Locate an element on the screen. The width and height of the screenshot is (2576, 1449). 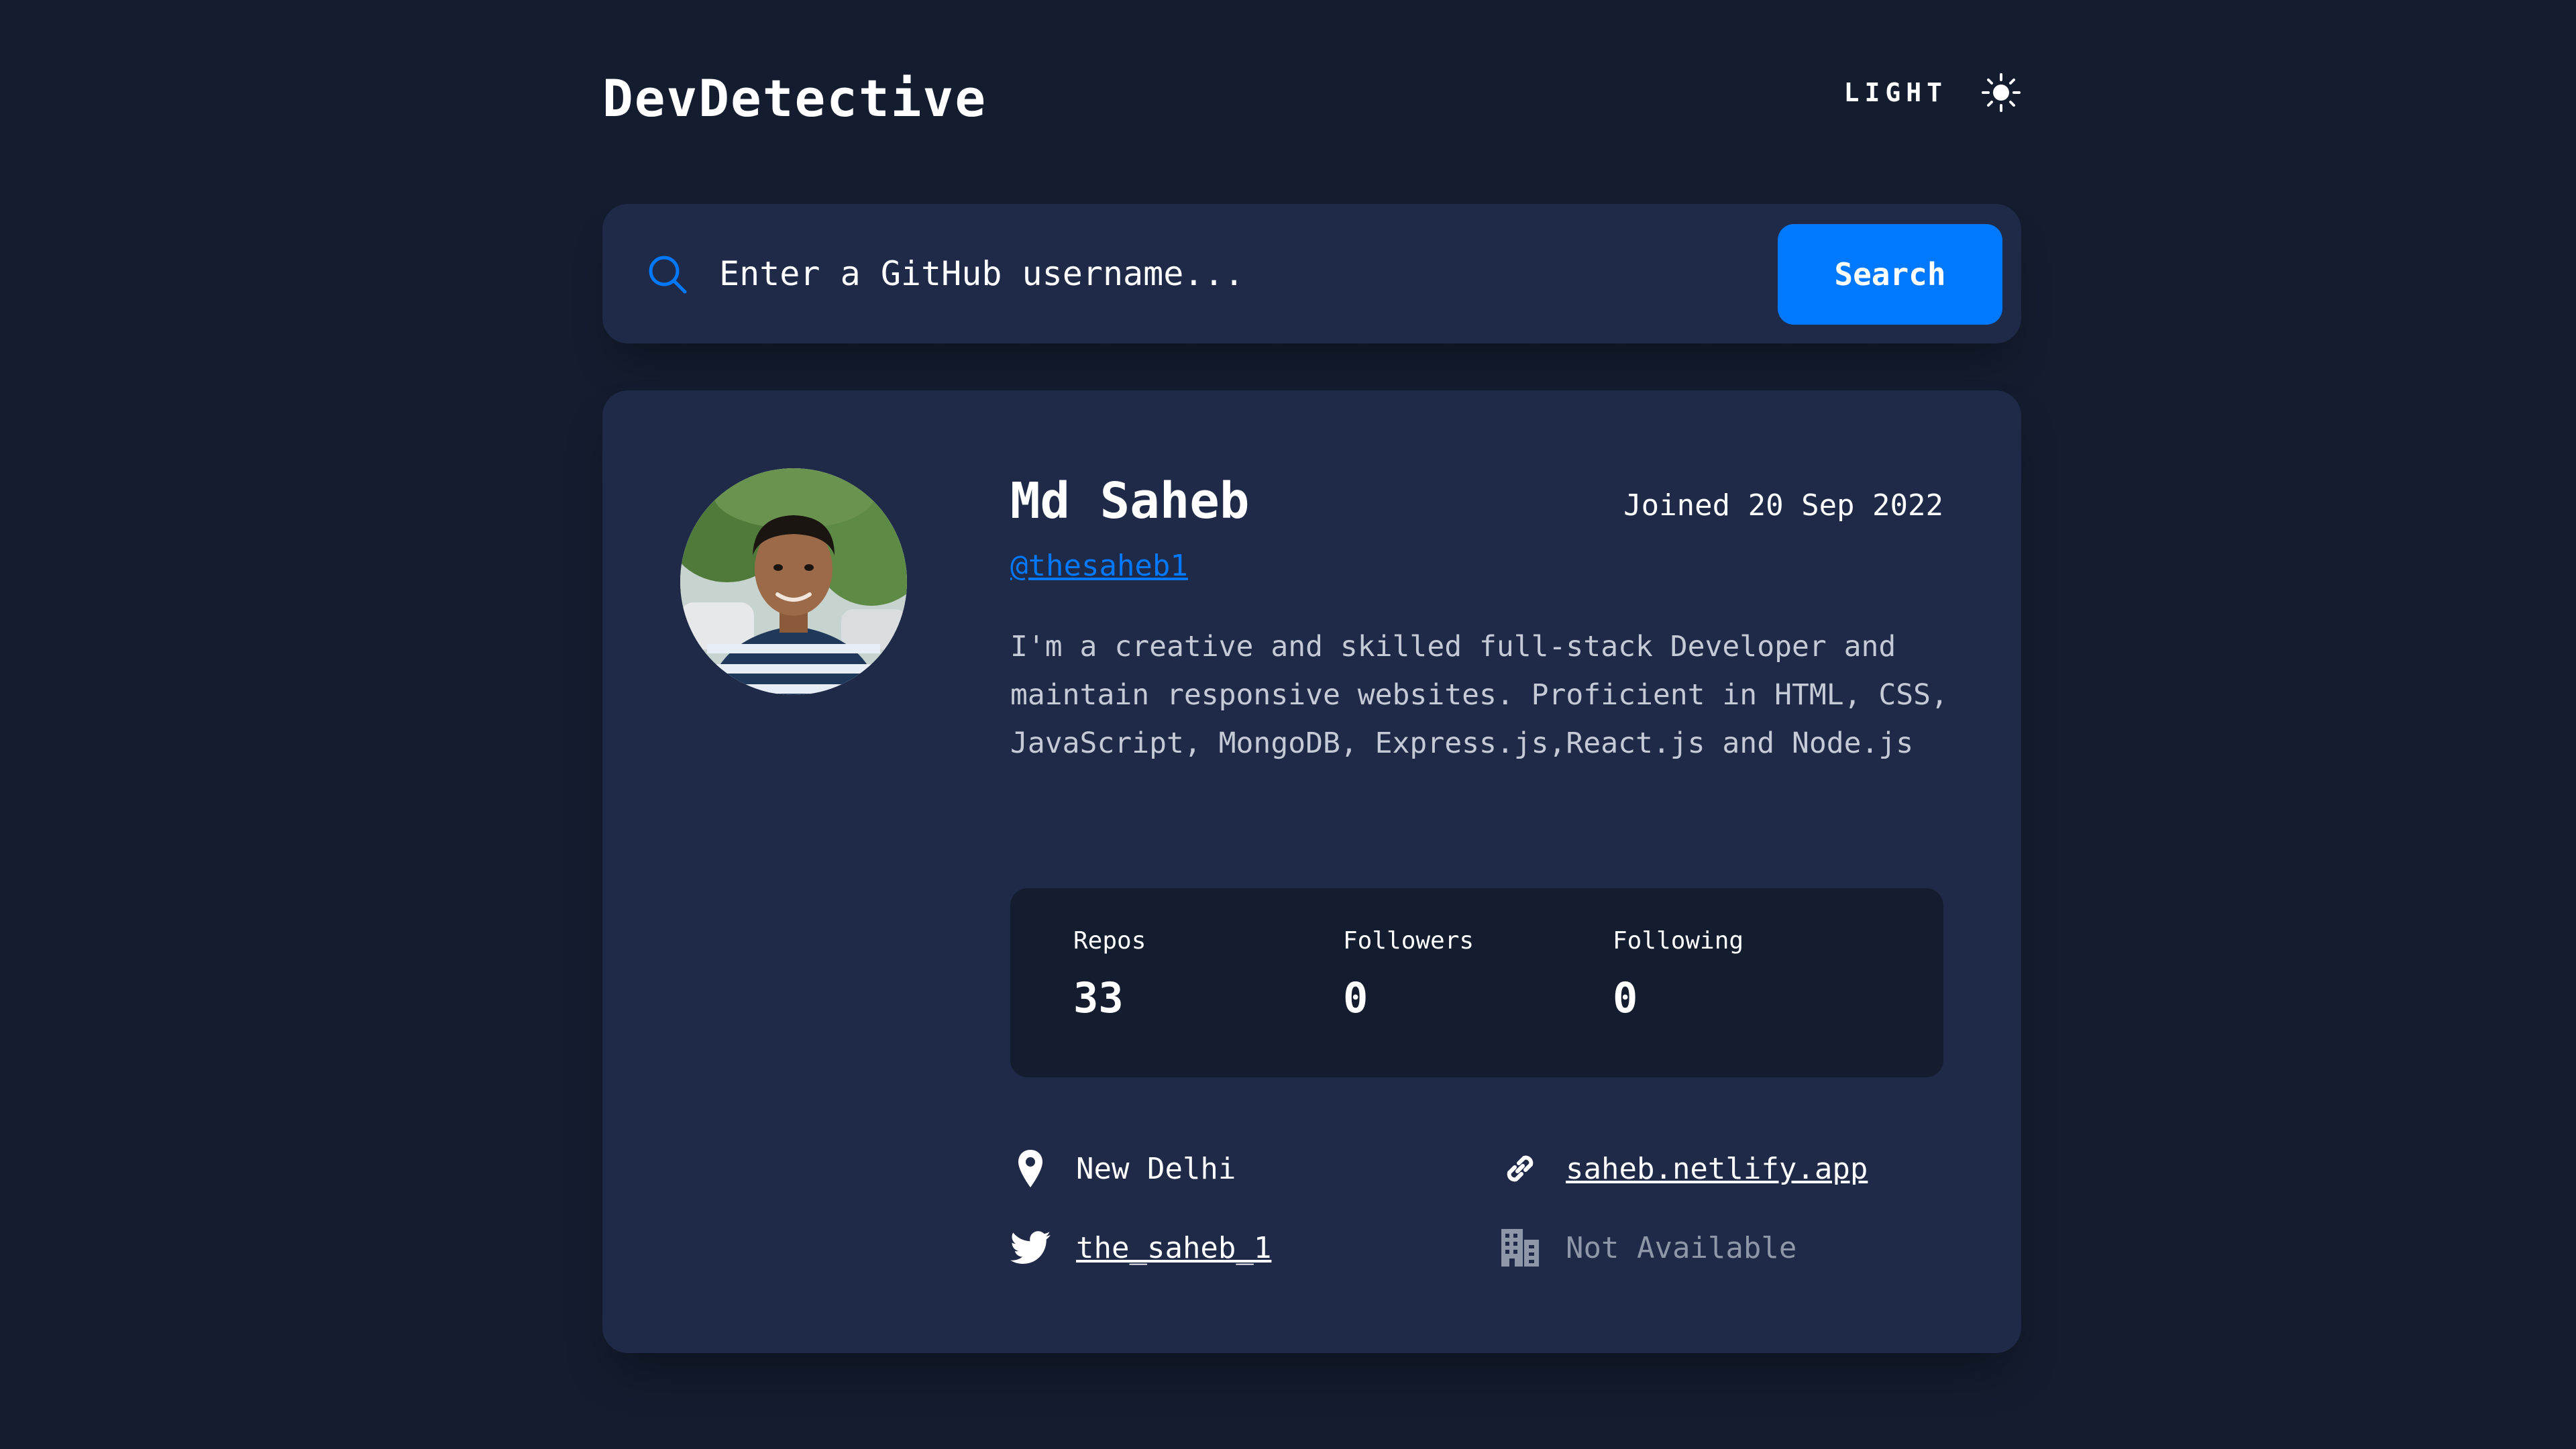
website-link: saheb.netlify.app is located at coordinates (1717, 1169).